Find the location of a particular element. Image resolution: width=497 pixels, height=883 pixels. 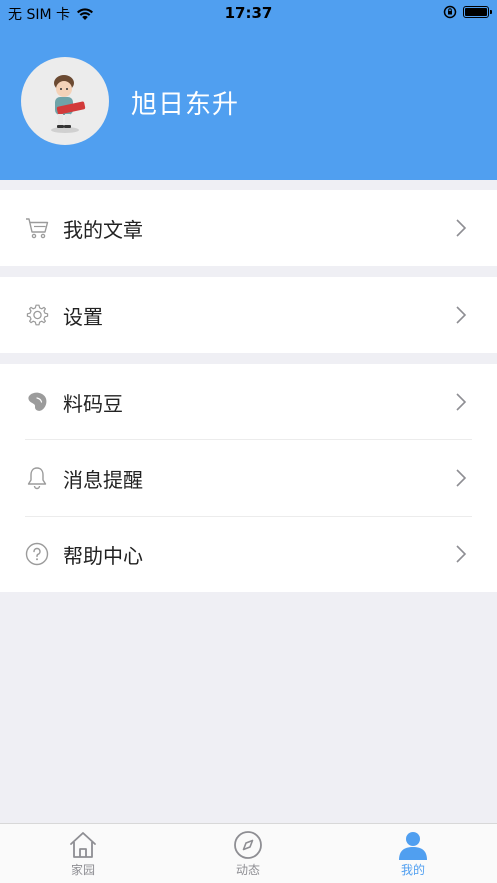

menu-group-settings: 设置 is located at coordinates (248, 315).